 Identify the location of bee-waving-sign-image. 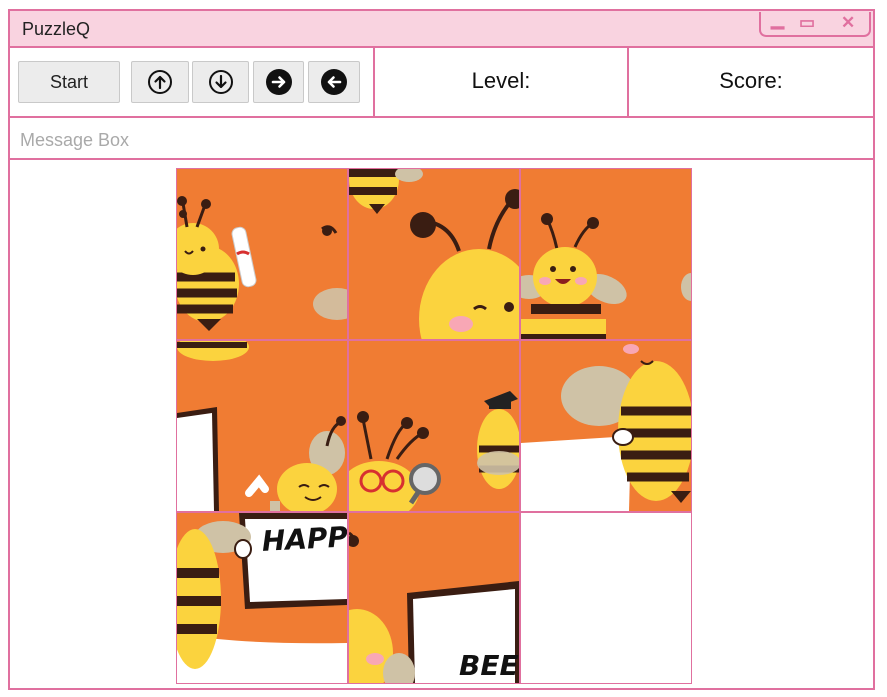
(262, 426).